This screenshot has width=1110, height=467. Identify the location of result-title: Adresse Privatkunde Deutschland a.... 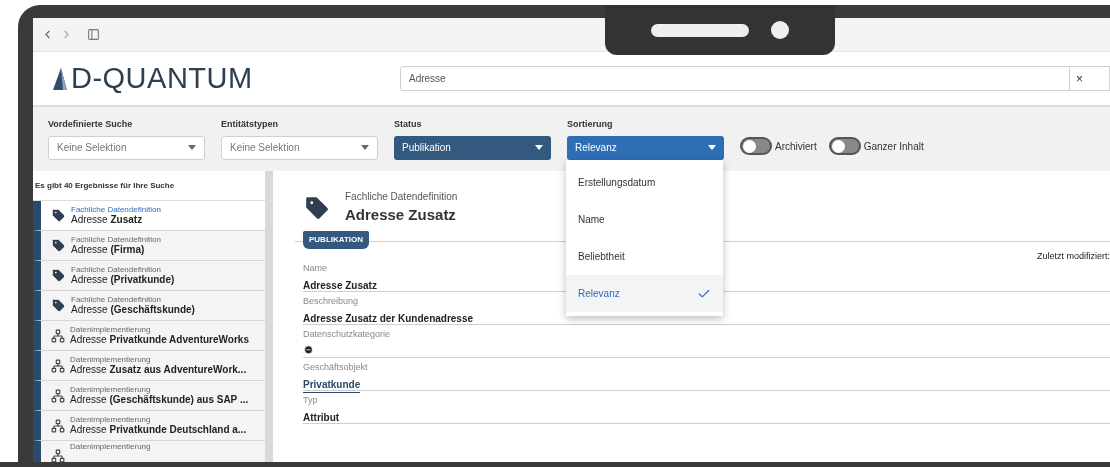
(158, 430).